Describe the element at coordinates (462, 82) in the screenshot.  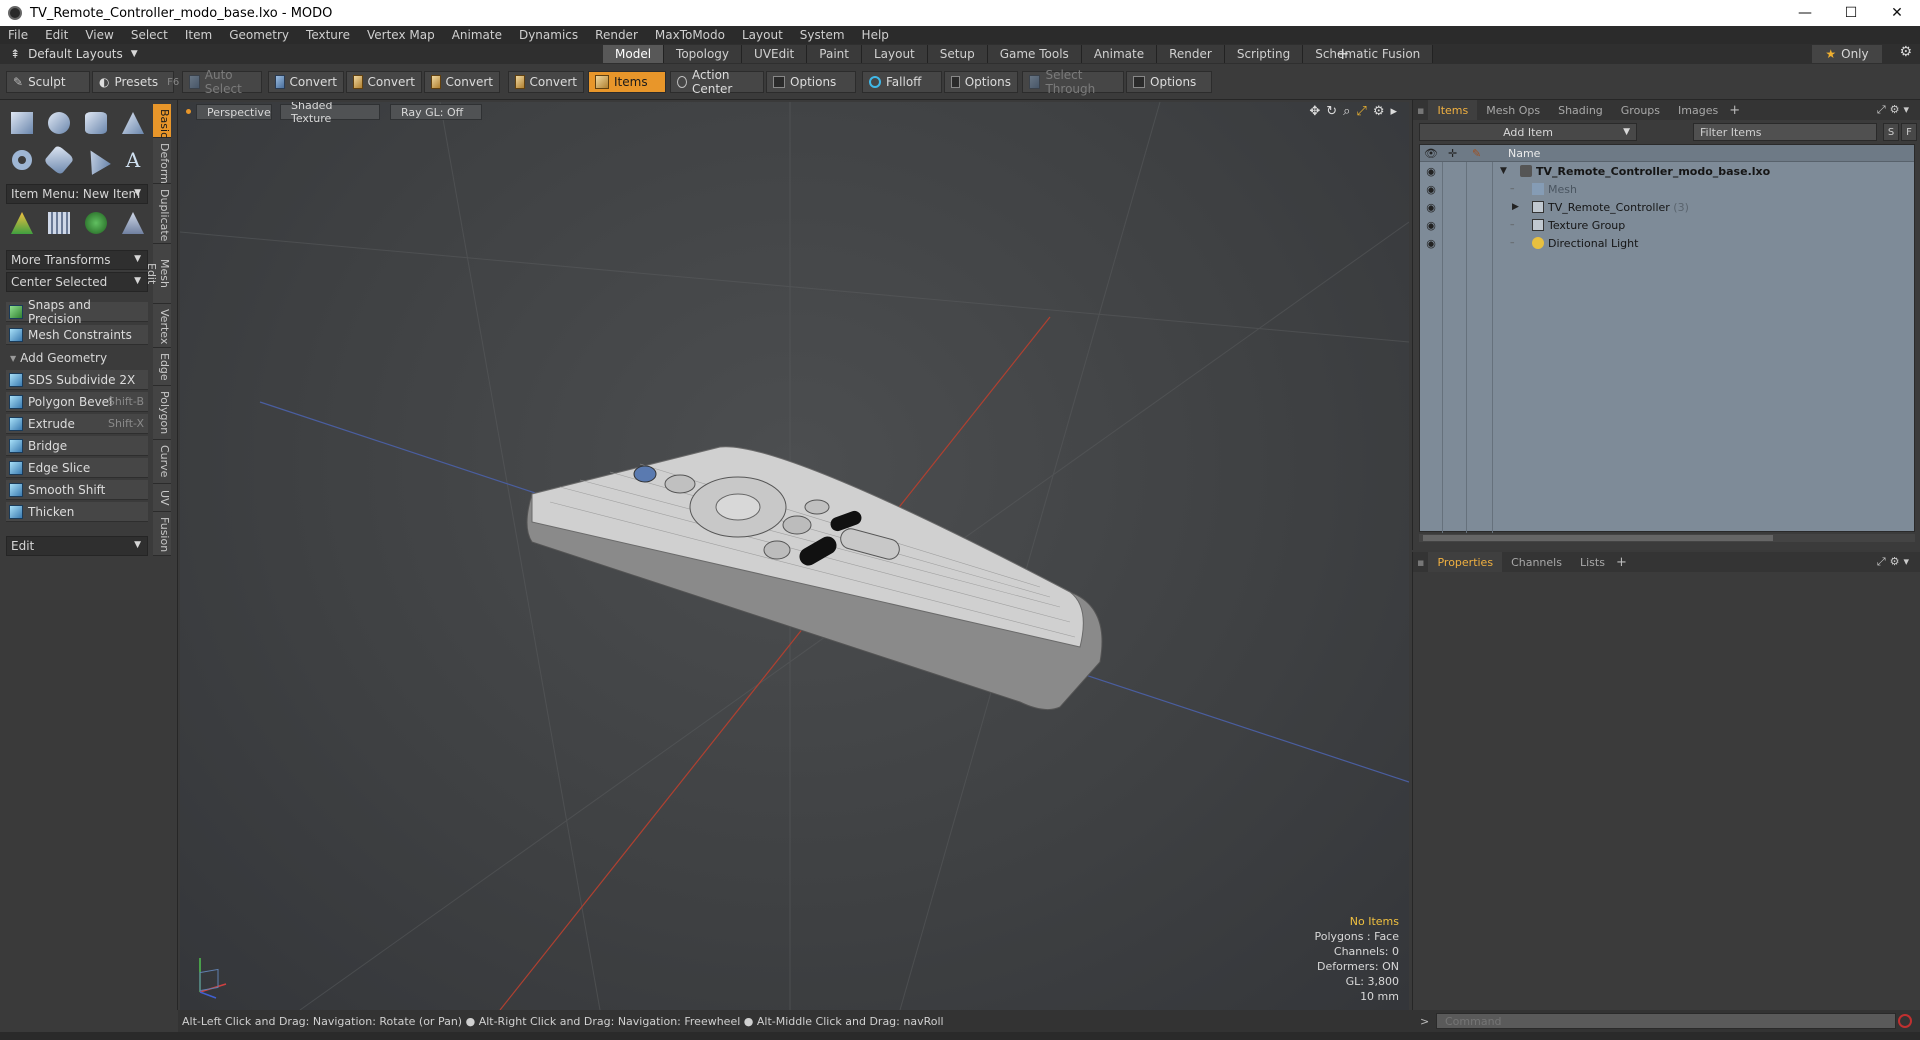
I see `convert-polygons-button: Convert` at that location.